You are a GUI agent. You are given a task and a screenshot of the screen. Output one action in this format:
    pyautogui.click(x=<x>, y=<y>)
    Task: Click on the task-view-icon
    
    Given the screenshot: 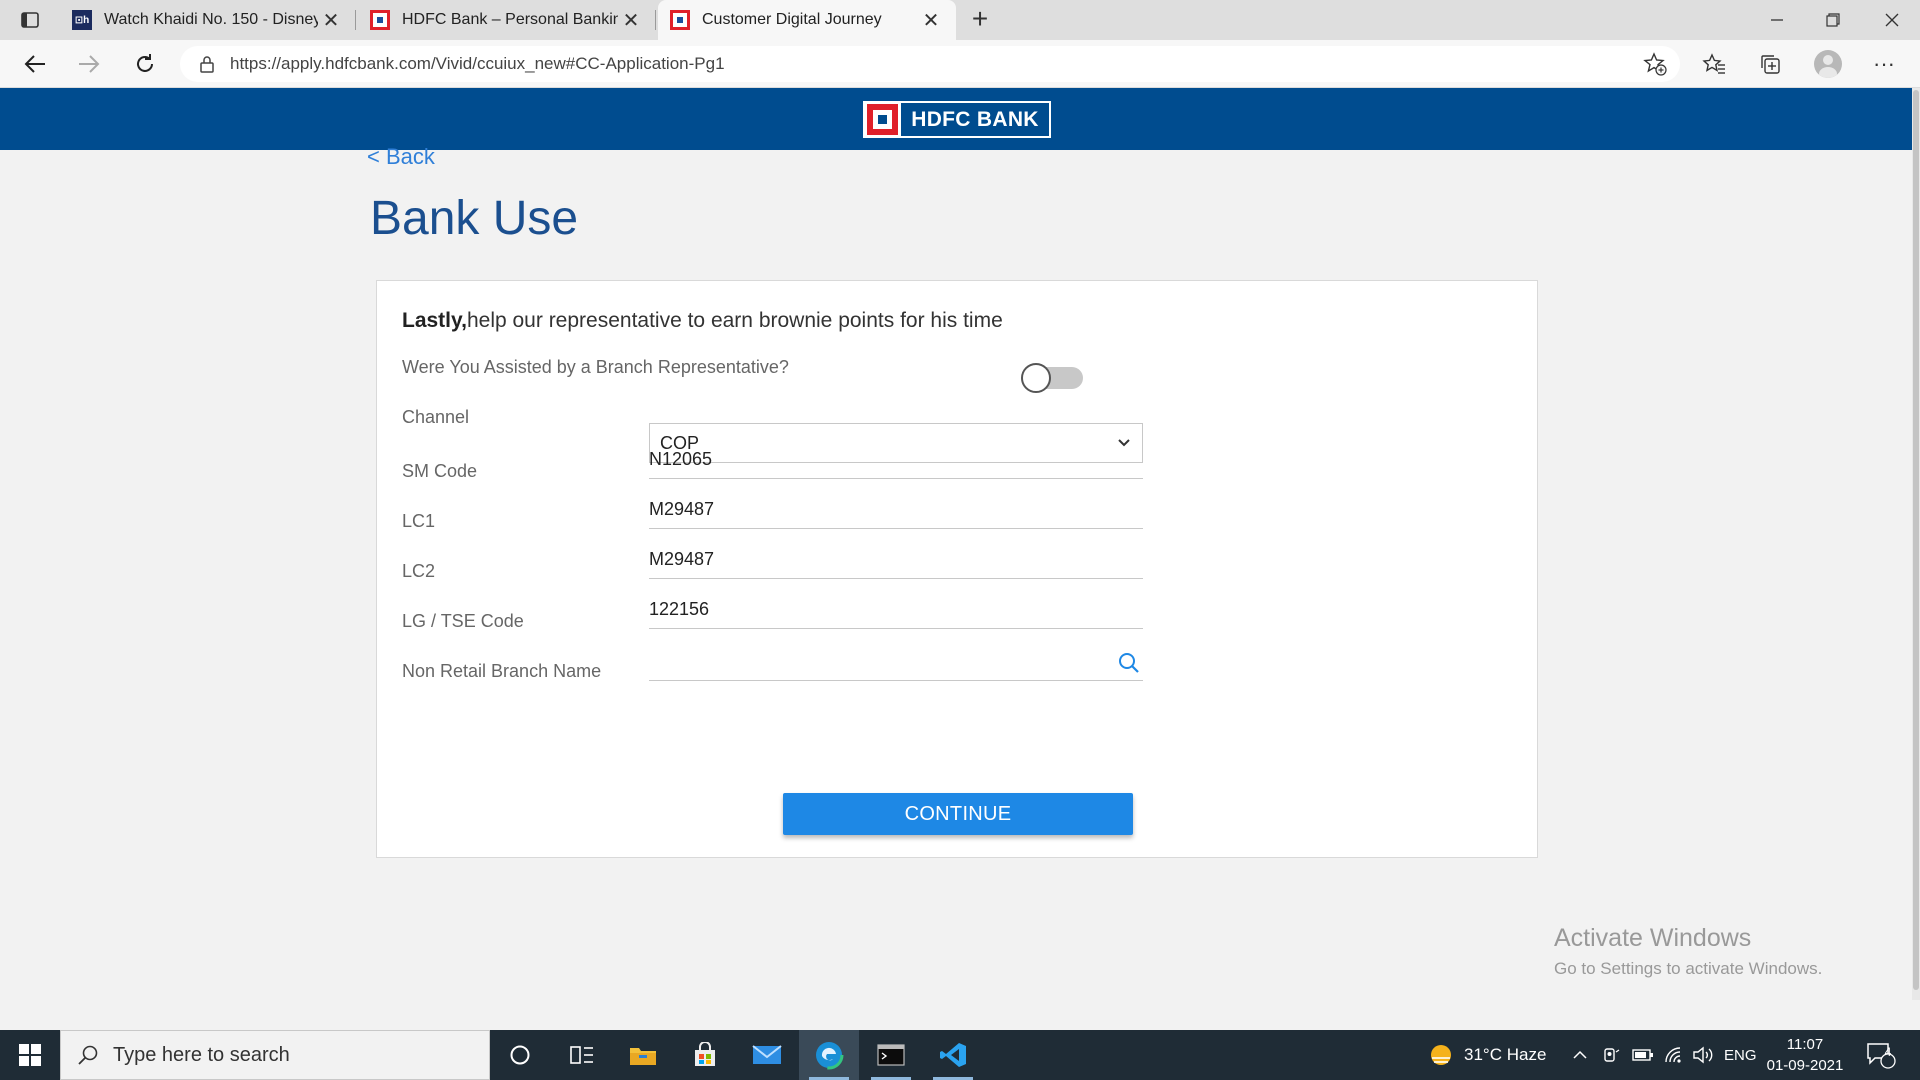 What is the action you would take?
    pyautogui.click(x=582, y=1055)
    